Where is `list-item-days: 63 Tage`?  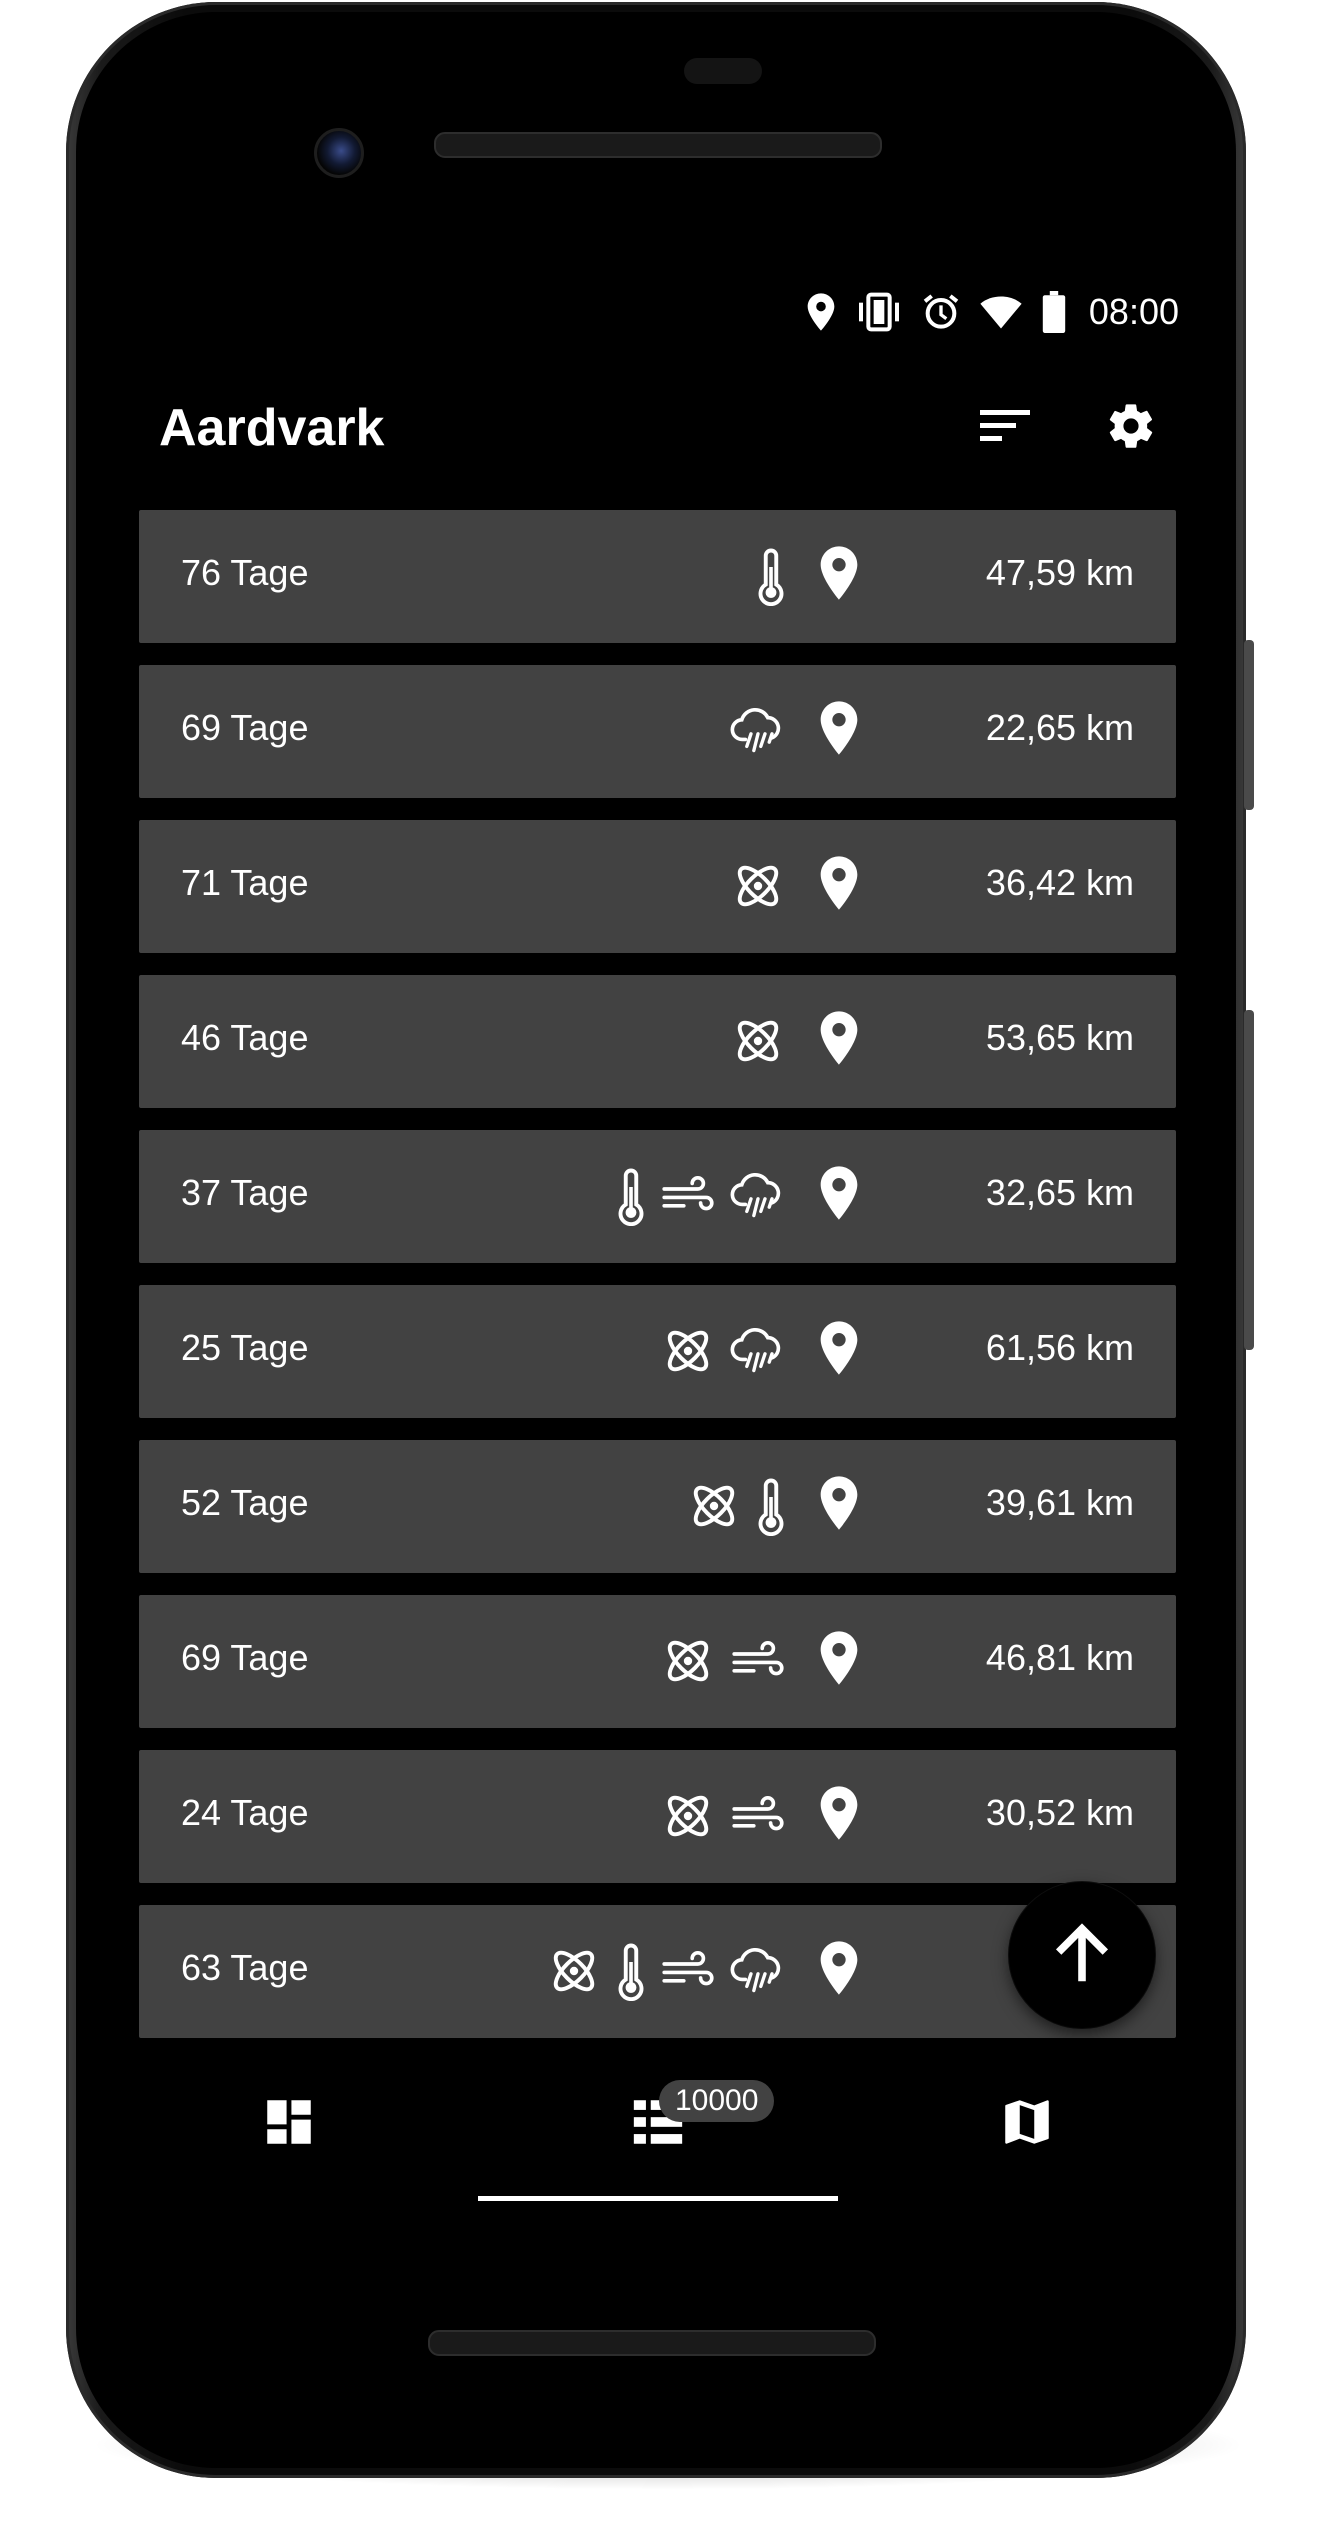
list-item-days: 63 Tage is located at coordinates (245, 1967).